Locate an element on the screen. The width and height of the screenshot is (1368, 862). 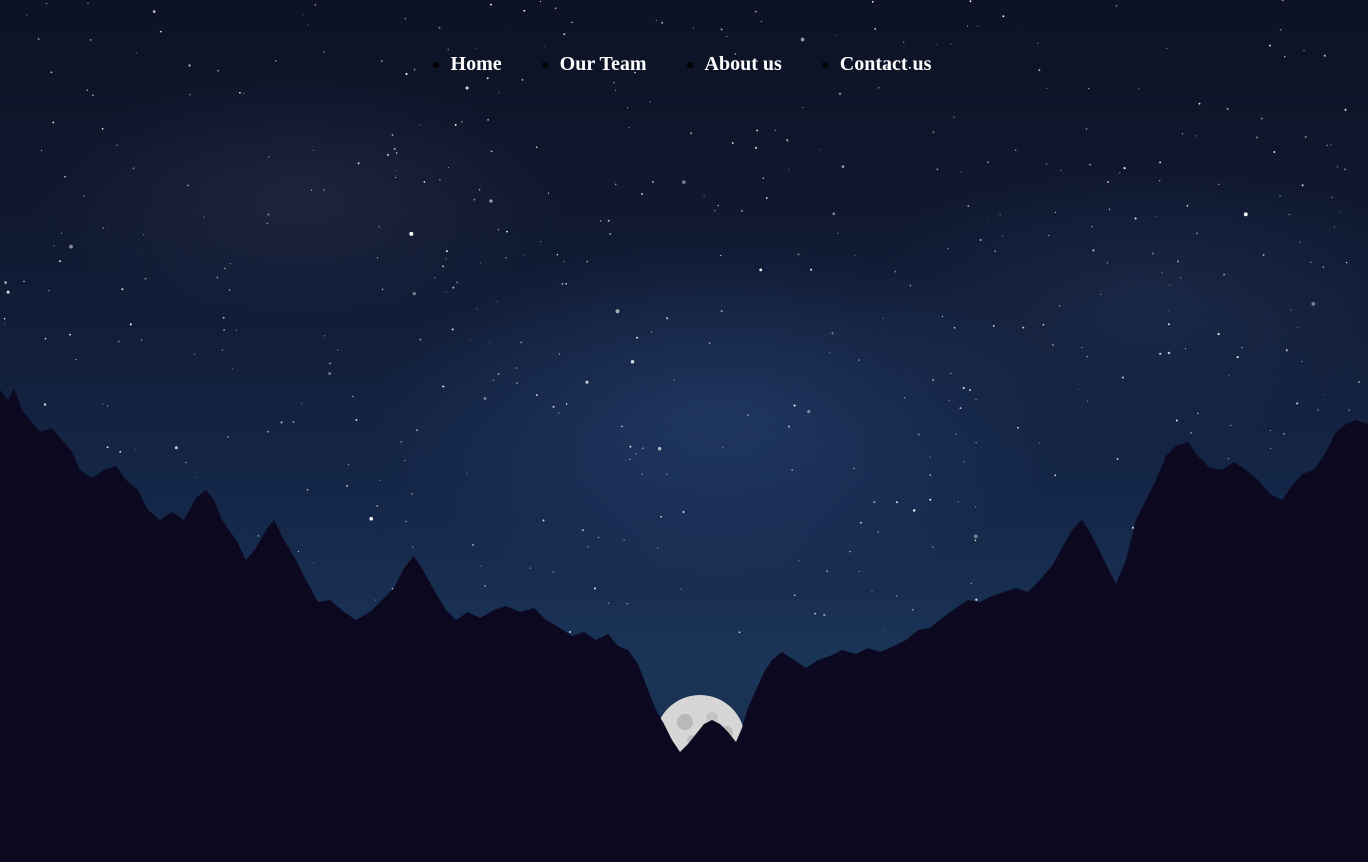
nav-link-contact-us: Contact us is located at coordinates (886, 64).